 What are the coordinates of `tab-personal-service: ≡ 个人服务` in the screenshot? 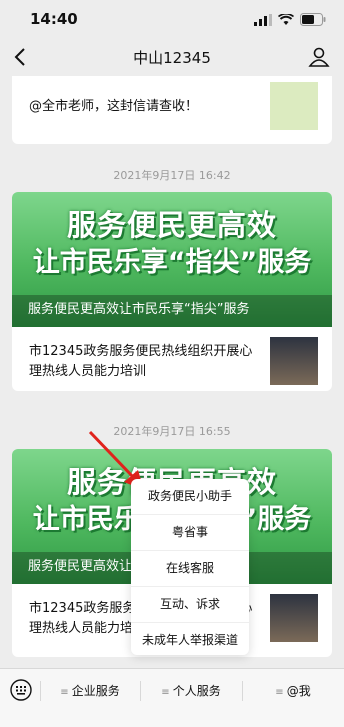 It's located at (191, 691).